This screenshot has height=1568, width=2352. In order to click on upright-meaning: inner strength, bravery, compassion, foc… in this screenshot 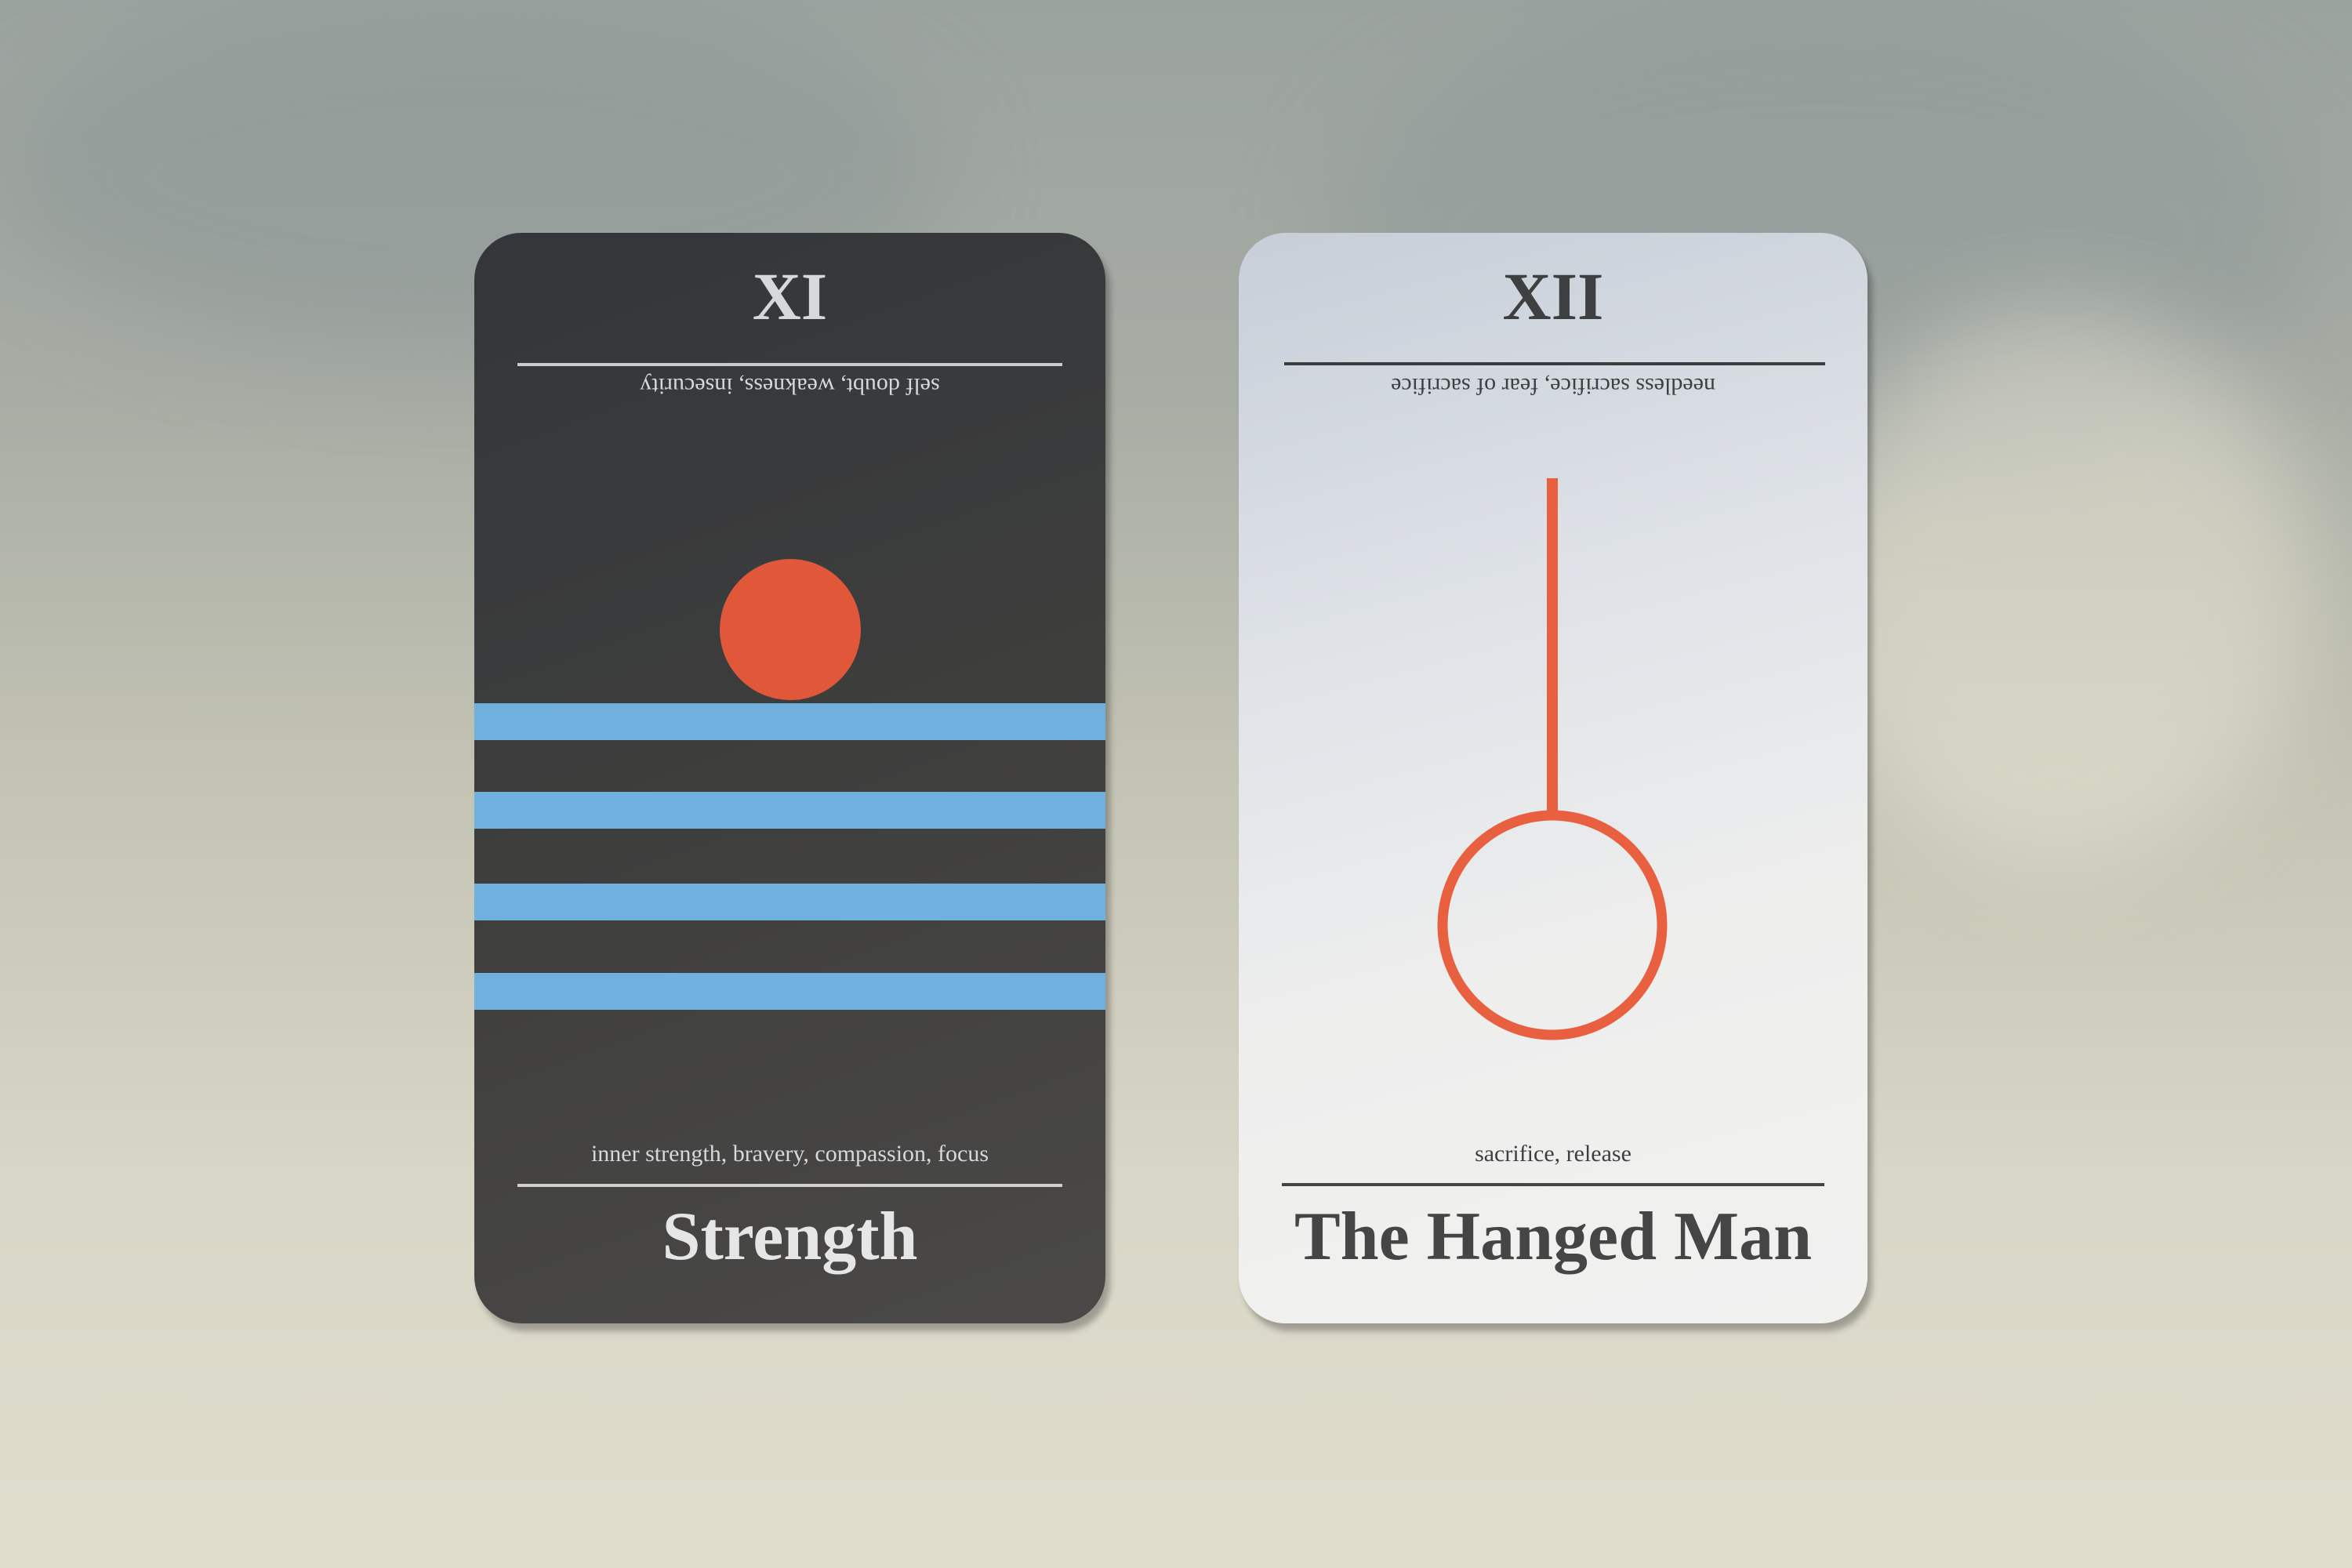, I will do `click(789, 1154)`.